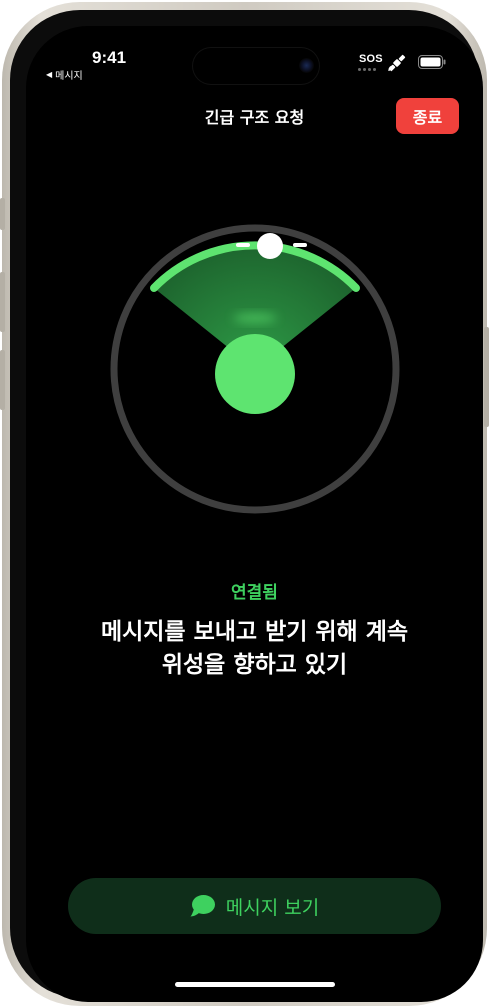 This screenshot has height=1008, width=489. What do you see at coordinates (432, 62) in the screenshot?
I see `battery-icon` at bounding box center [432, 62].